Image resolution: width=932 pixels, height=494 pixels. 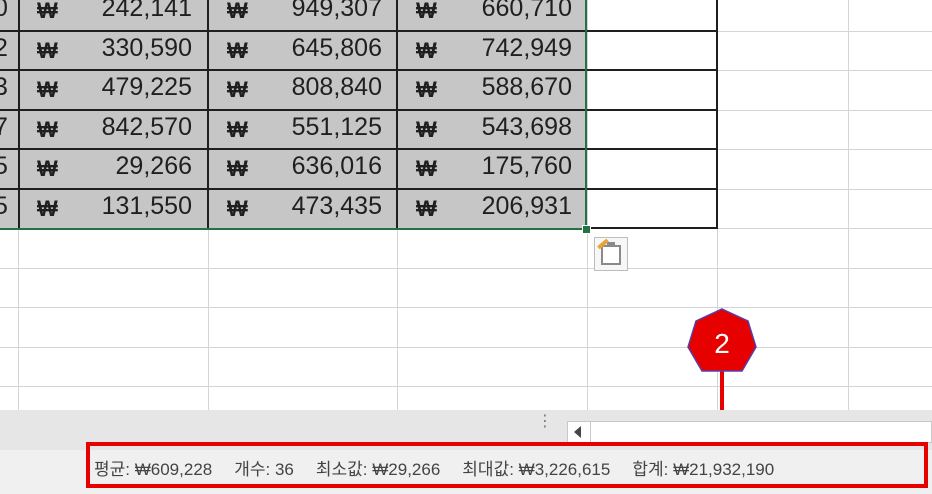 What do you see at coordinates (126, 48) in the screenshot?
I see `cell-value: 330,590` at bounding box center [126, 48].